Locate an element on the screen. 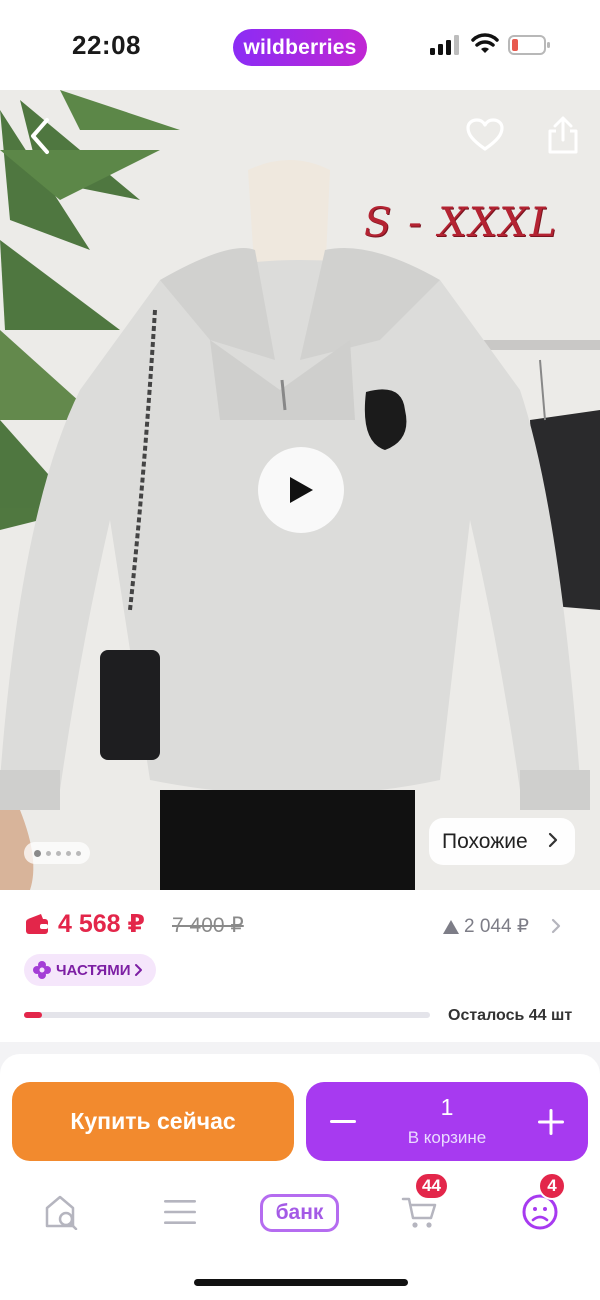 This screenshot has height=1300, width=600. flower-icon is located at coordinates (42, 970).